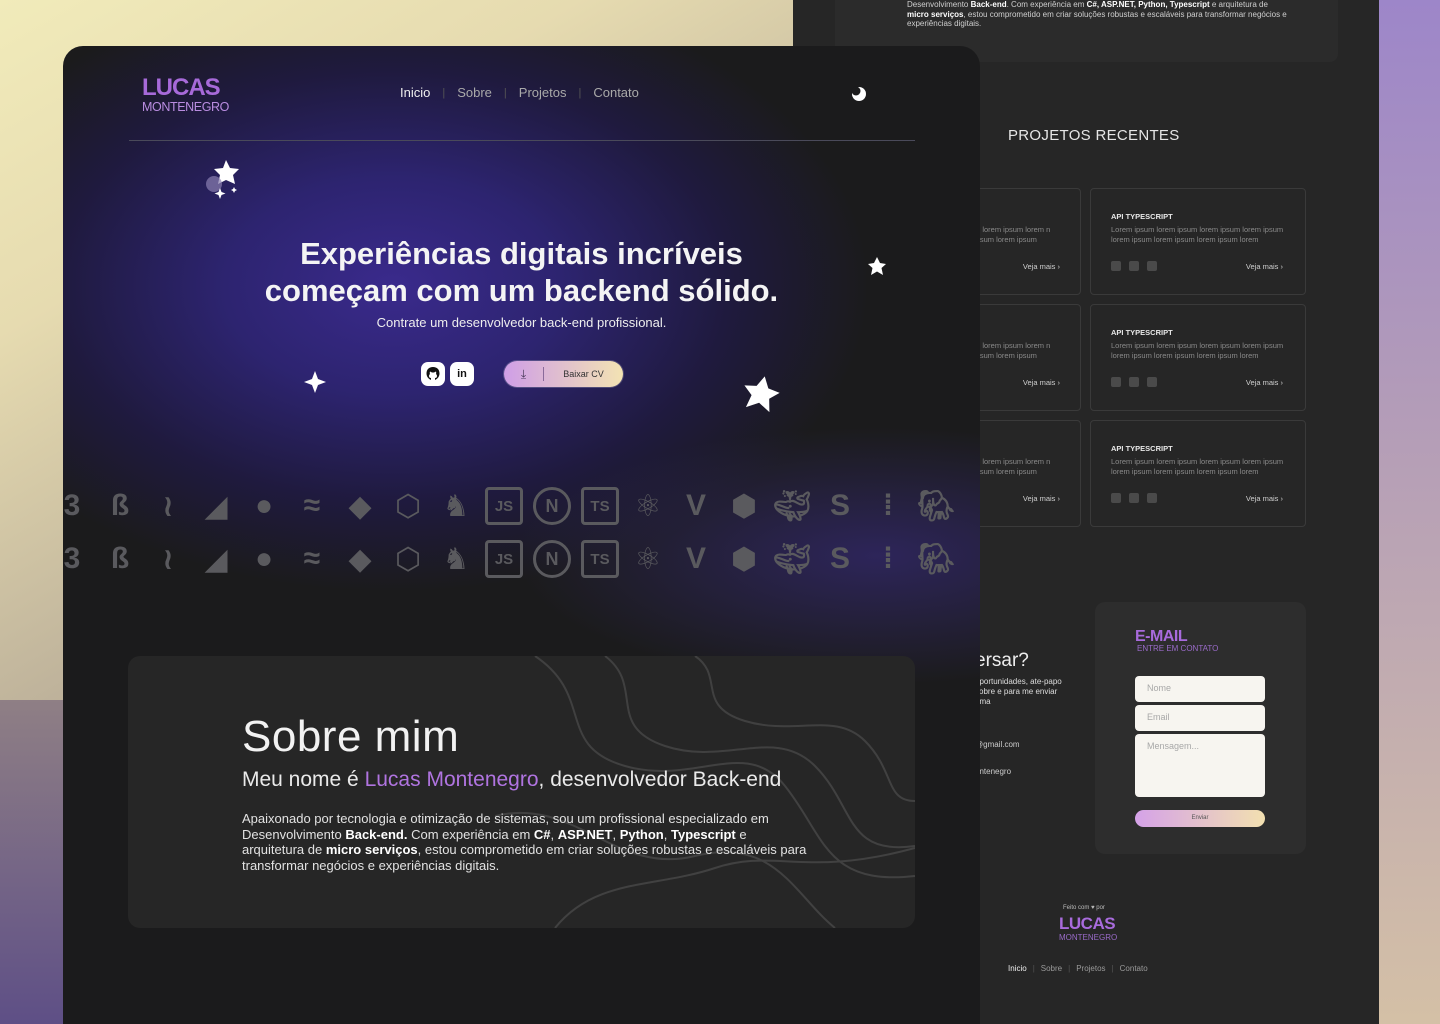  Describe the element at coordinates (583, 374) in the screenshot. I see `download-cv-label: Baixar CV` at that location.